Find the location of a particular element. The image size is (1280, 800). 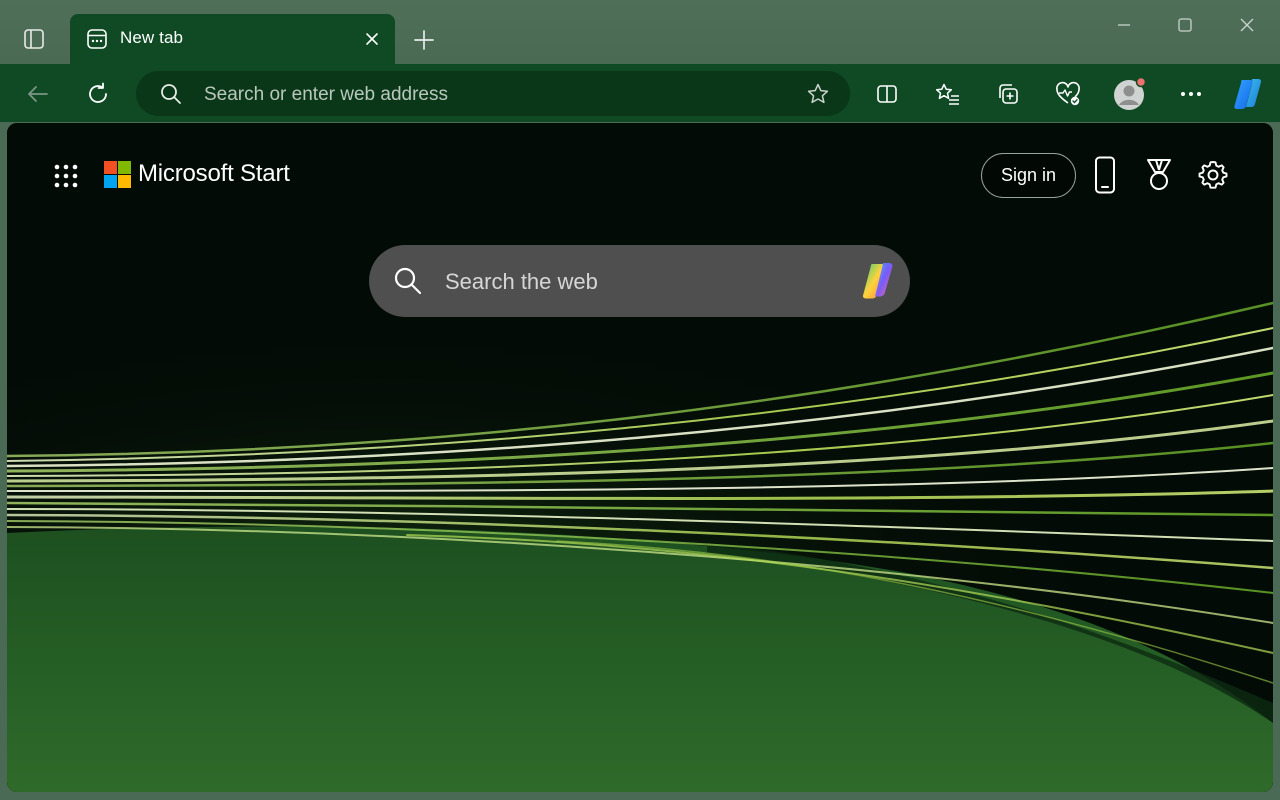

microsoft-start-brand: Microsoft Start is located at coordinates (197, 174).